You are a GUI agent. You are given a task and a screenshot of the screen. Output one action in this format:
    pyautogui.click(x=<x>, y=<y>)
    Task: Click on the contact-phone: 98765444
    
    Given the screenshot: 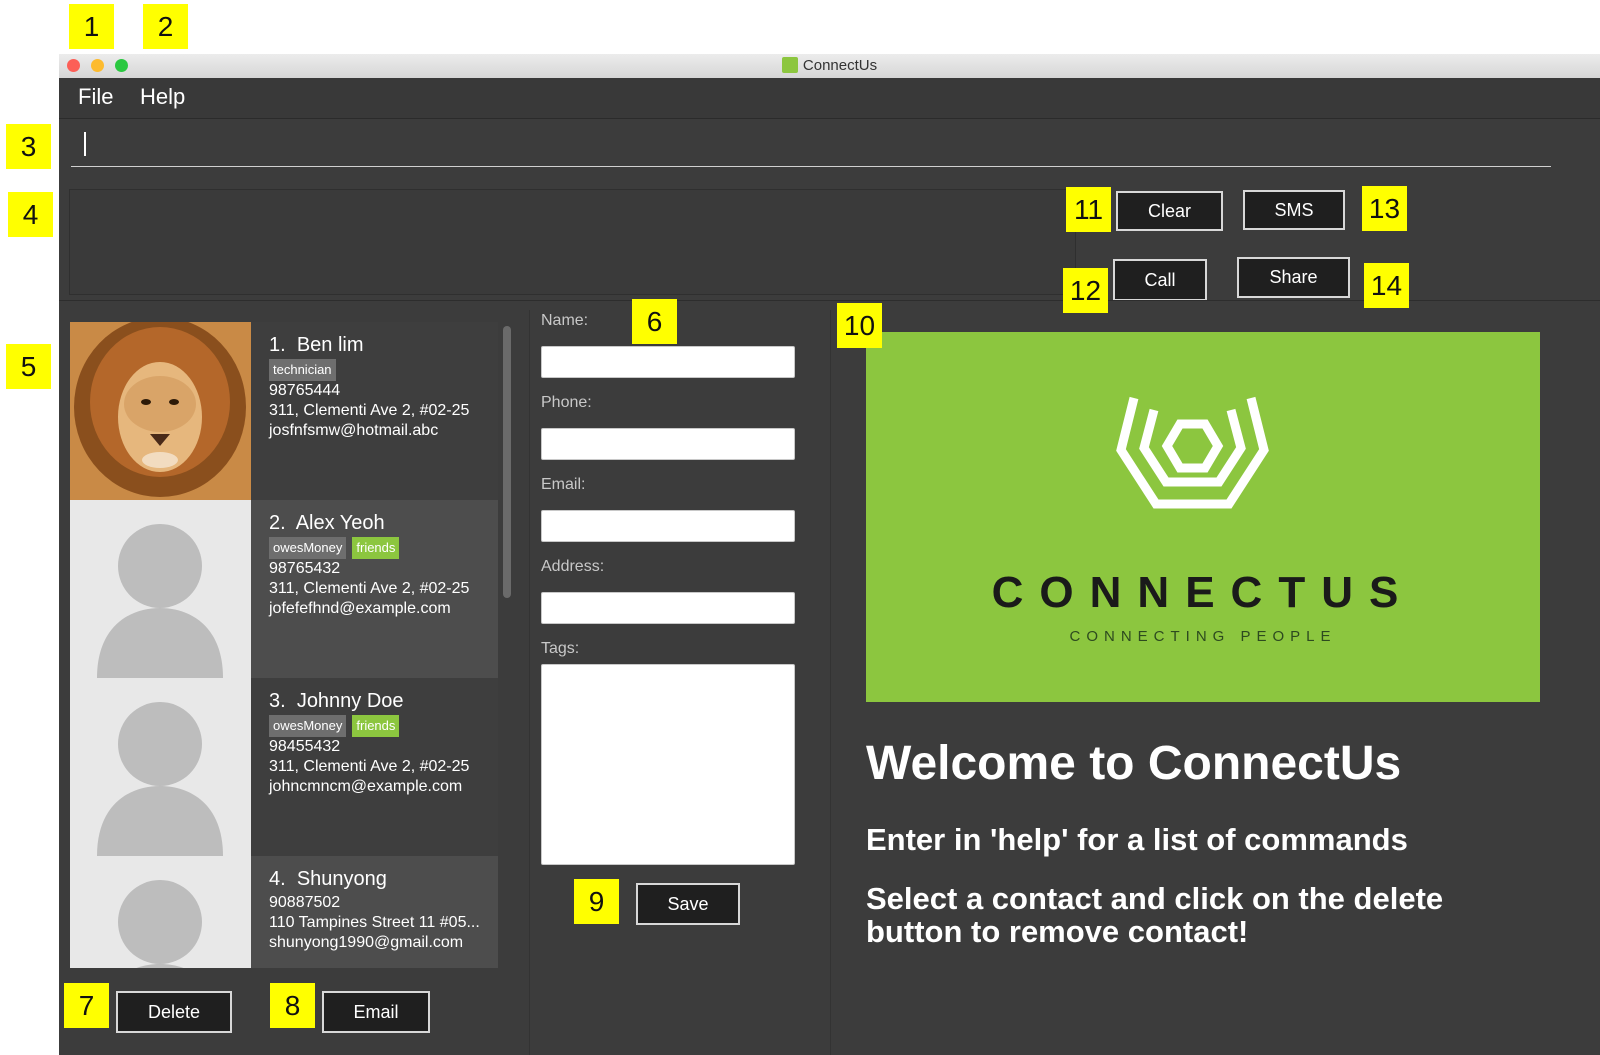 What is the action you would take?
    pyautogui.click(x=305, y=390)
    